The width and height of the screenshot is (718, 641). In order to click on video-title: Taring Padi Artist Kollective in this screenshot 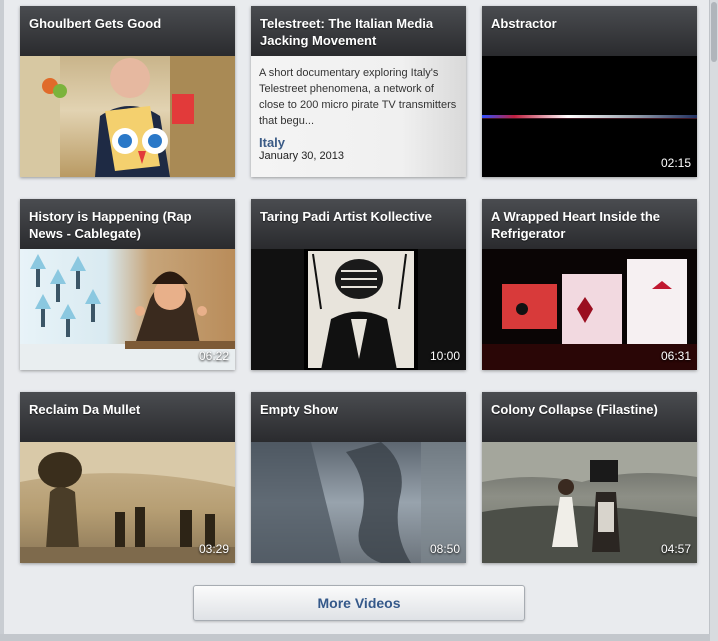, I will do `click(358, 224)`.